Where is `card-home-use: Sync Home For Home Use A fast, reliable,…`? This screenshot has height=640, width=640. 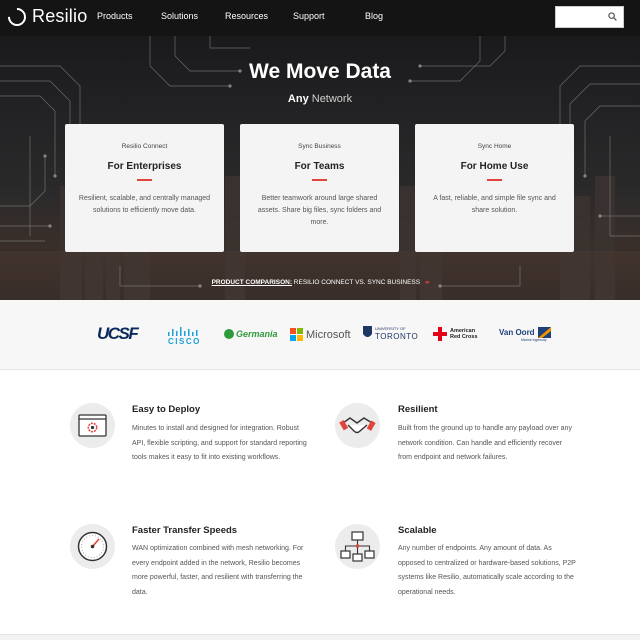
card-home-use: Sync Home For Home Use A fast, reliable,… is located at coordinates (494, 188).